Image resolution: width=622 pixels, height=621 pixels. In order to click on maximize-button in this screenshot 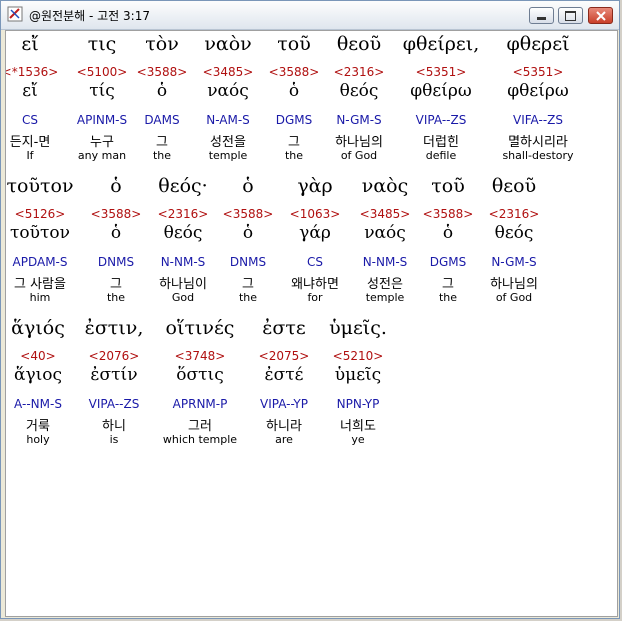, I will do `click(570, 15)`.